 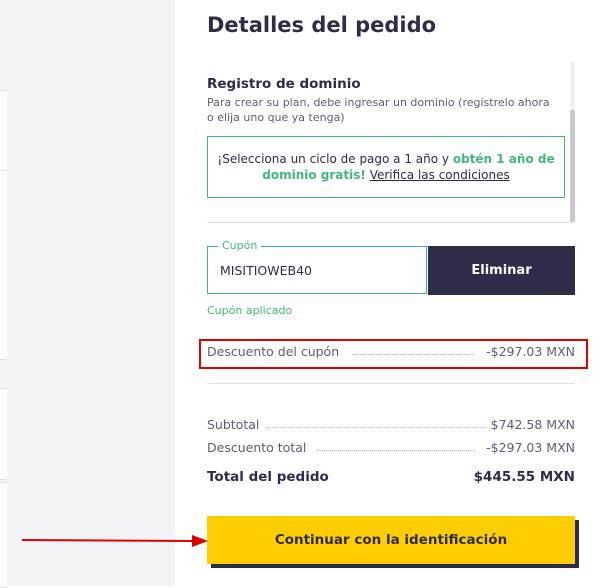 What do you see at coordinates (240, 245) in the screenshot?
I see `coupon-field-label: Cupón` at bounding box center [240, 245].